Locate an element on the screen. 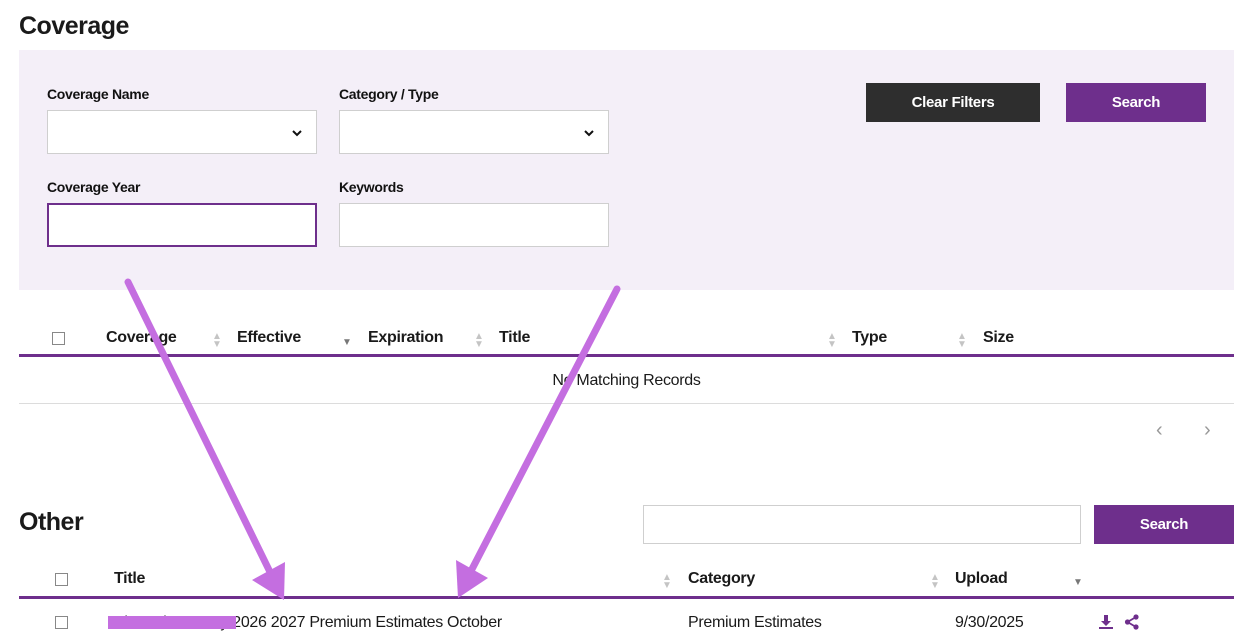 This screenshot has width=1248, height=639. clear-filters-button: Clear Filters is located at coordinates (953, 102).